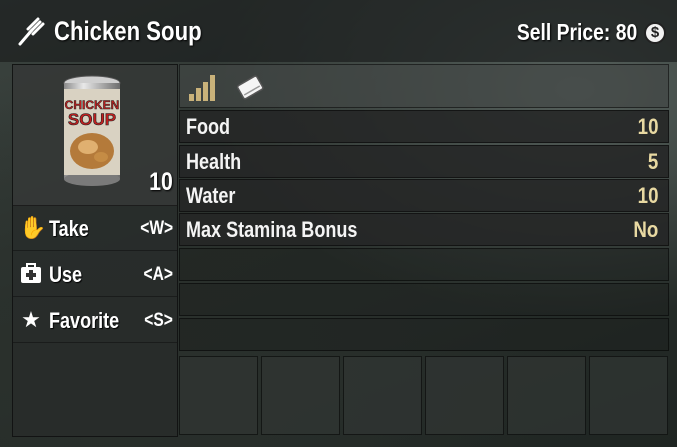 Image resolution: width=677 pixels, height=447 pixels. Describe the element at coordinates (424, 126) in the screenshot. I see `stat-row-food: Food 10` at that location.